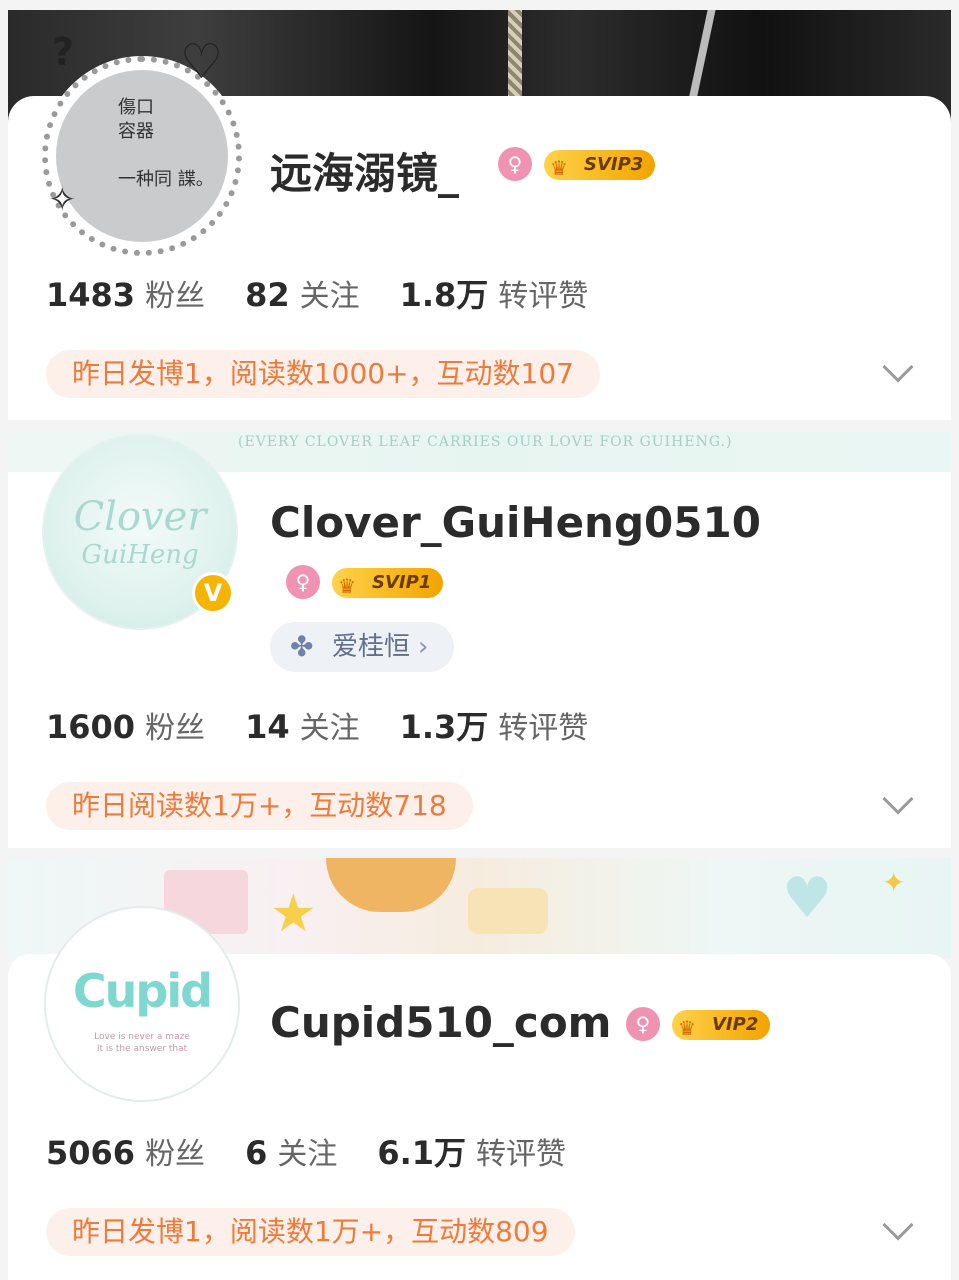 The image size is (959, 1280). I want to click on avatar-sub-text: Love is never a maze, so click(142, 1037).